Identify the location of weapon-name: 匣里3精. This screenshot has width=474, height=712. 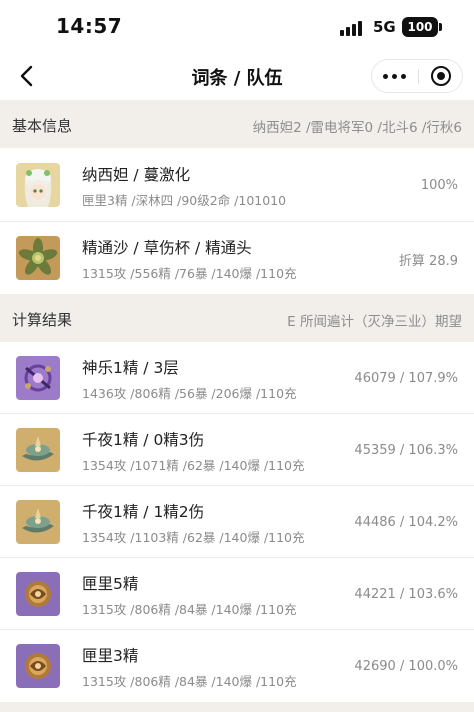
(110, 656).